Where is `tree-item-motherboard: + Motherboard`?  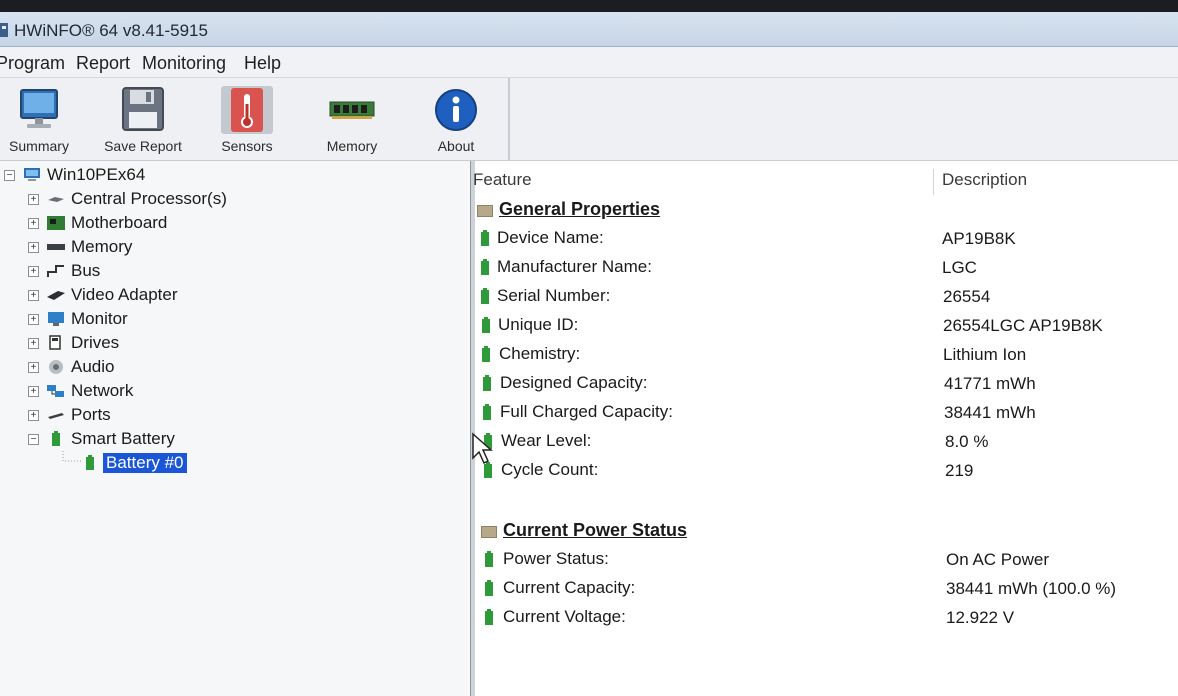
tree-item-motherboard: + Motherboard is located at coordinates (178, 224).